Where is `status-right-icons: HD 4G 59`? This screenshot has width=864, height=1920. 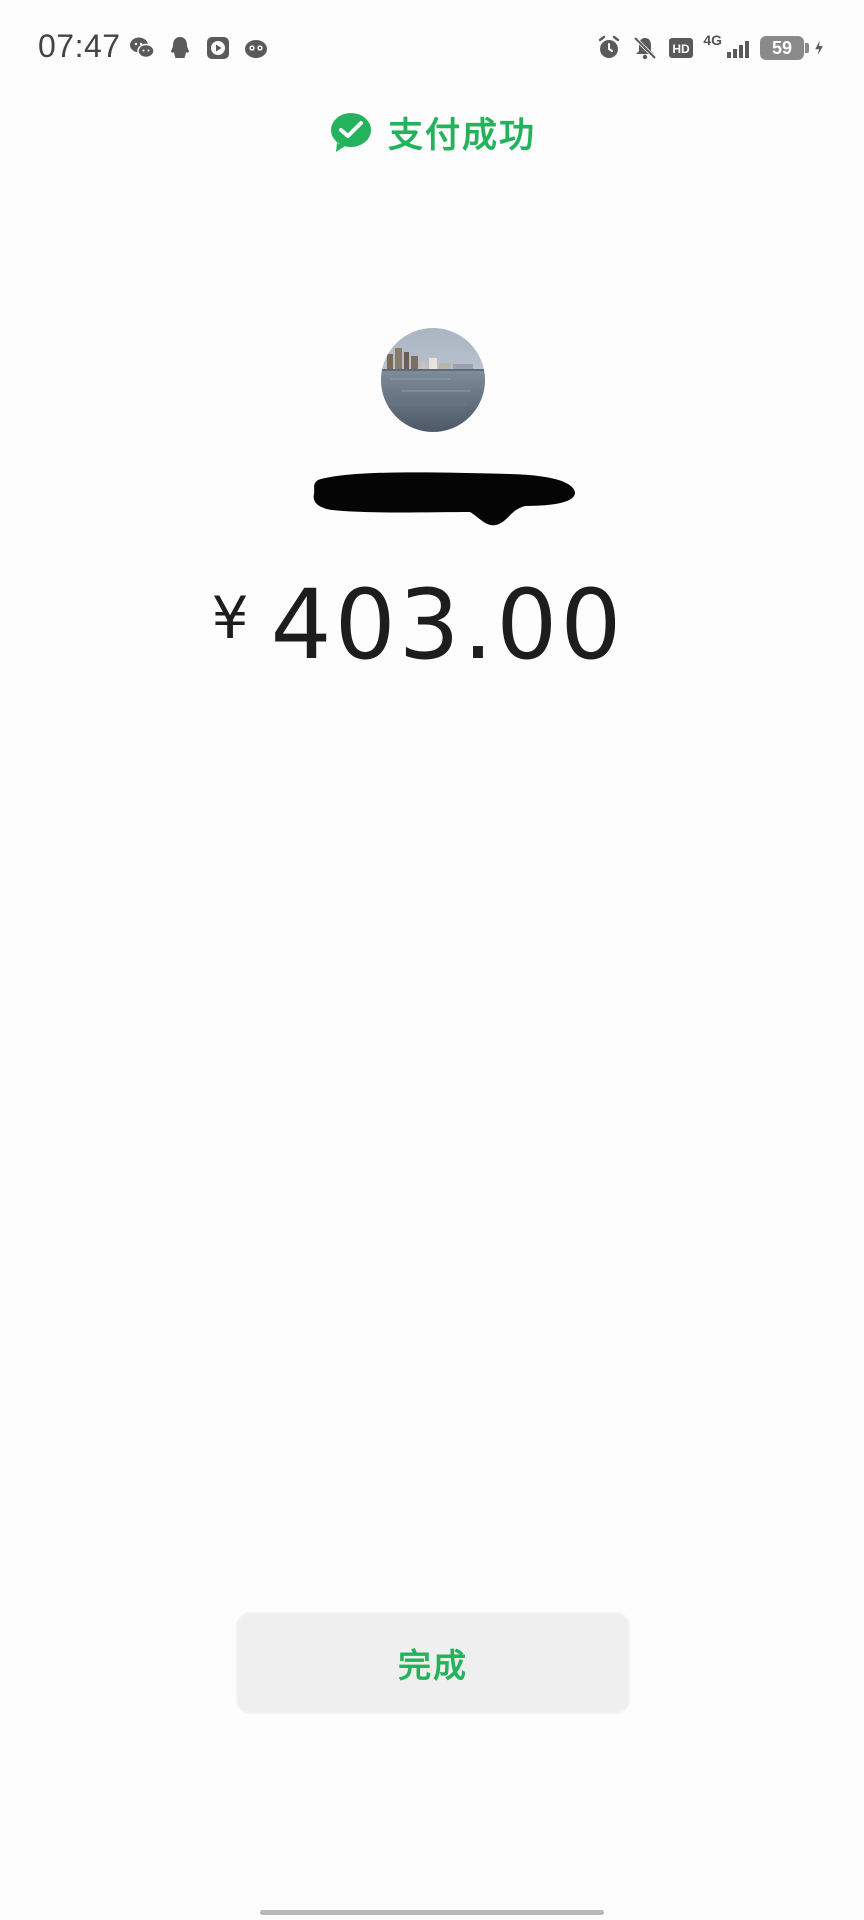 status-right-icons: HD 4G 59 is located at coordinates (712, 47).